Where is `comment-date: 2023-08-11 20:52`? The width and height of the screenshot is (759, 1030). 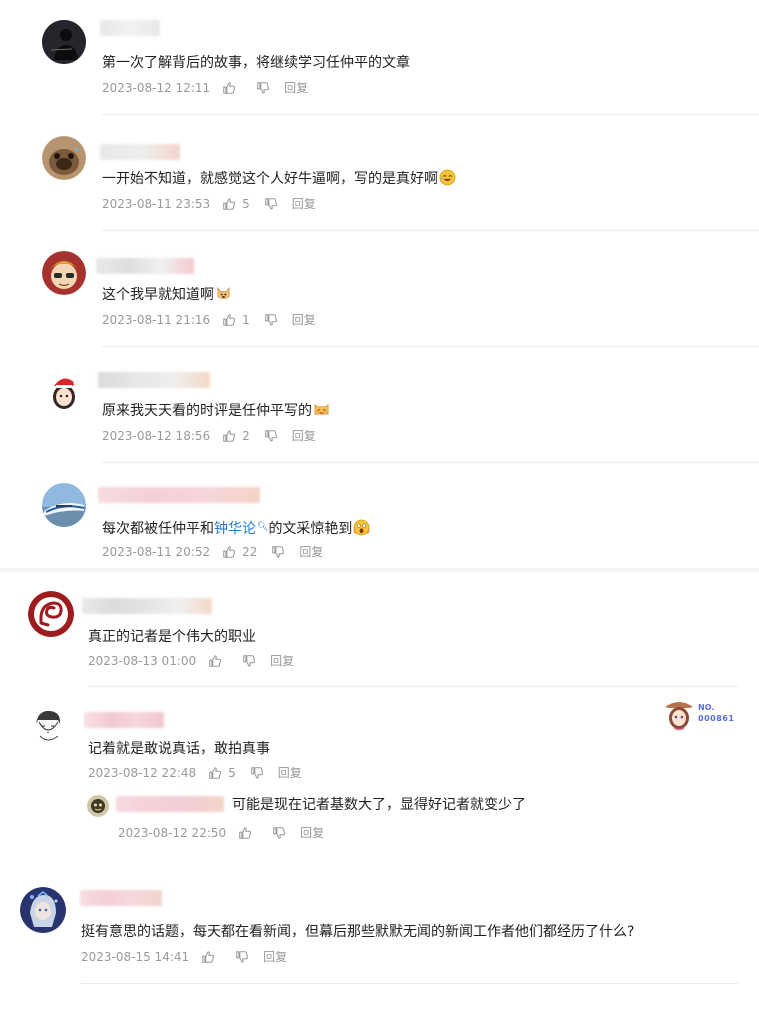
comment-date: 2023-08-11 20:52 is located at coordinates (156, 552).